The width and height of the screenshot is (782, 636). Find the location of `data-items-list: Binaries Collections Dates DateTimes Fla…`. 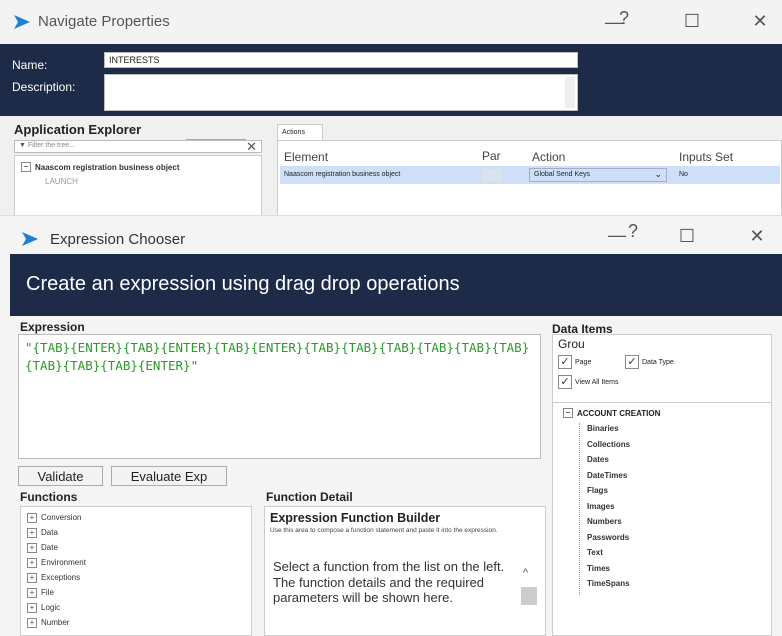

data-items-list: Binaries Collections Dates DateTimes Fla… is located at coordinates (608, 509).